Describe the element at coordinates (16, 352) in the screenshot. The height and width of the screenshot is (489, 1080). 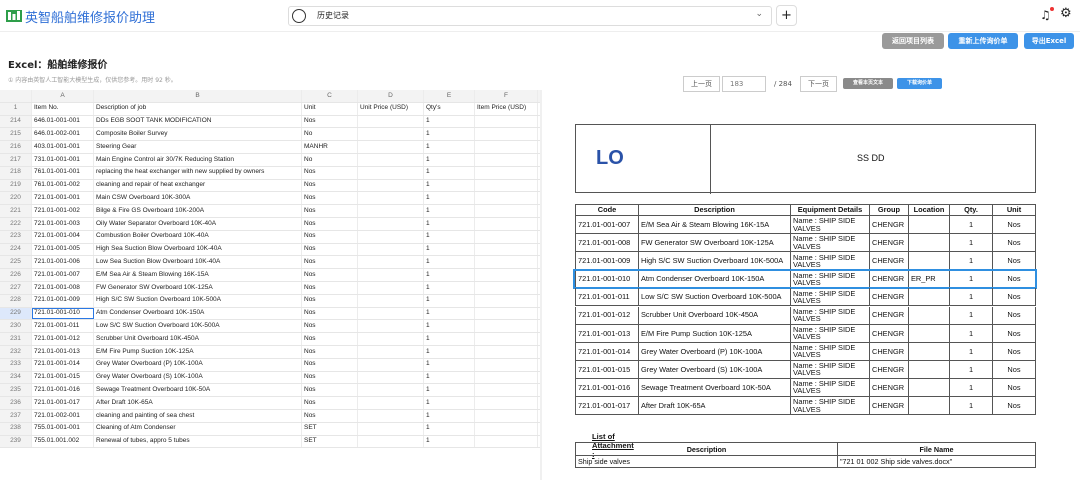
I see `row-number: 232` at that location.